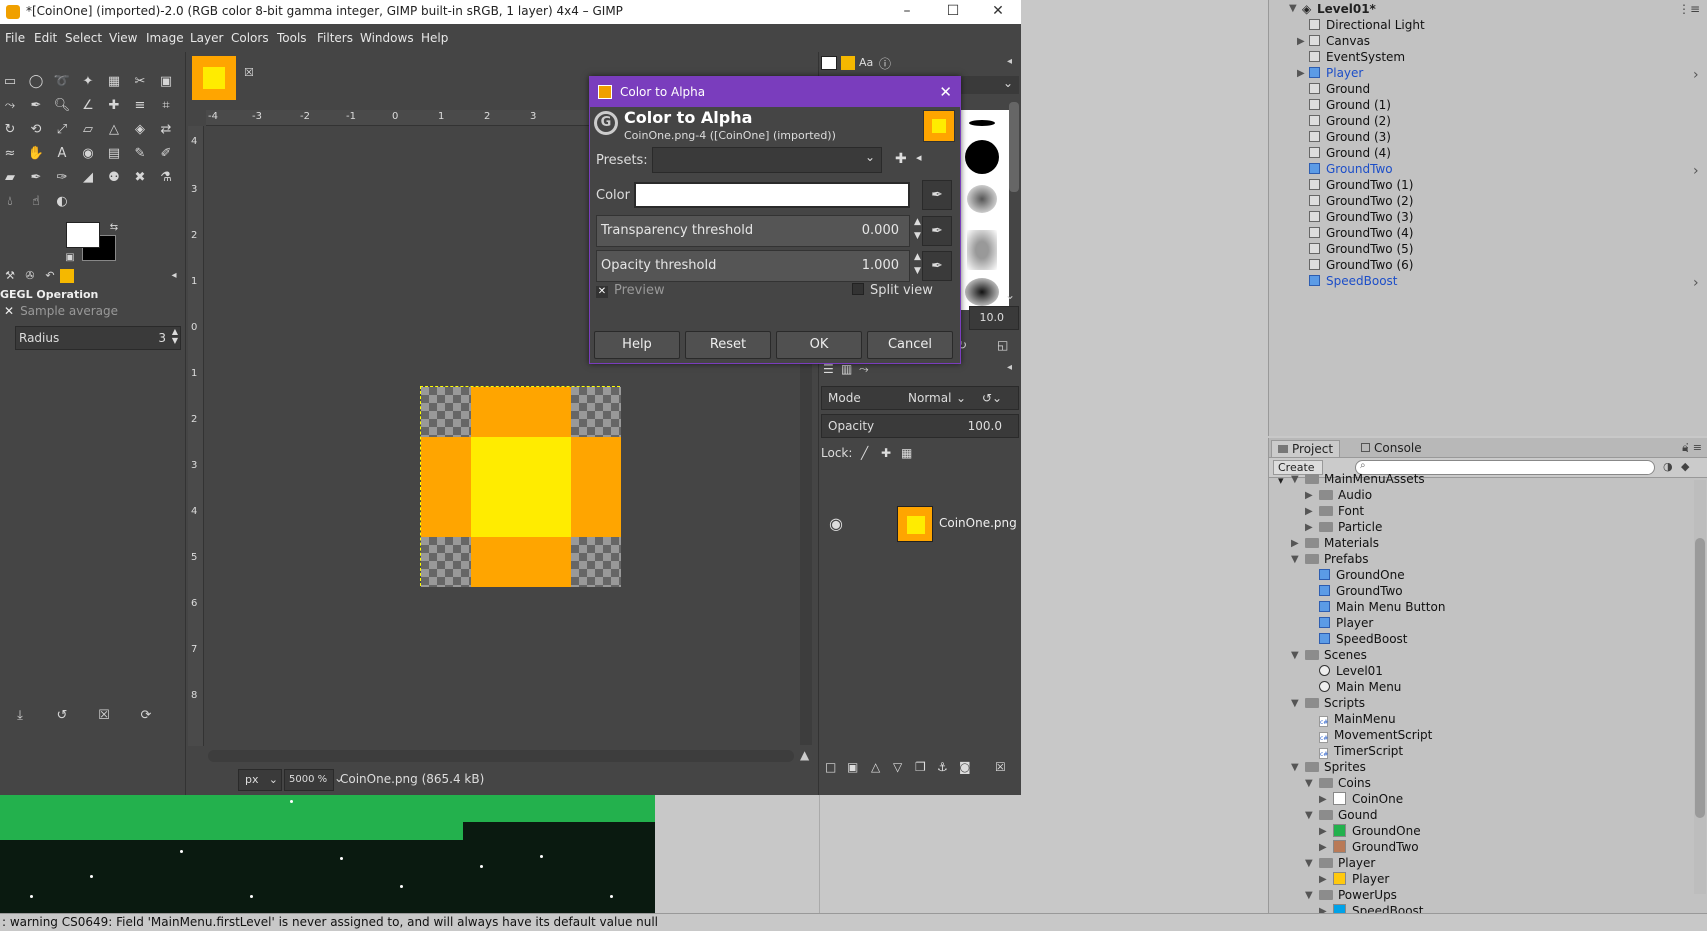 The width and height of the screenshot is (1707, 931). Describe the element at coordinates (1361, 202) in the screenshot. I see `hierarchy-item: GroundTwo (2)` at that location.